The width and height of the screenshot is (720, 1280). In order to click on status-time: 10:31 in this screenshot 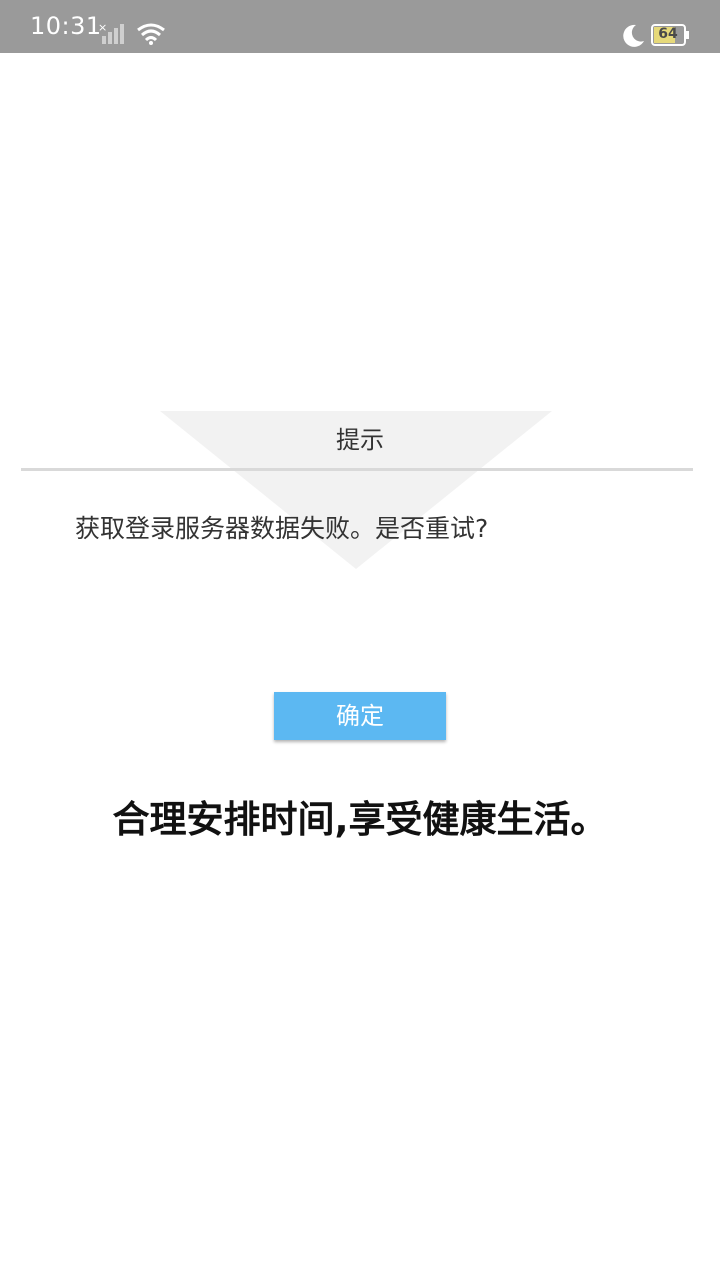, I will do `click(66, 26)`.